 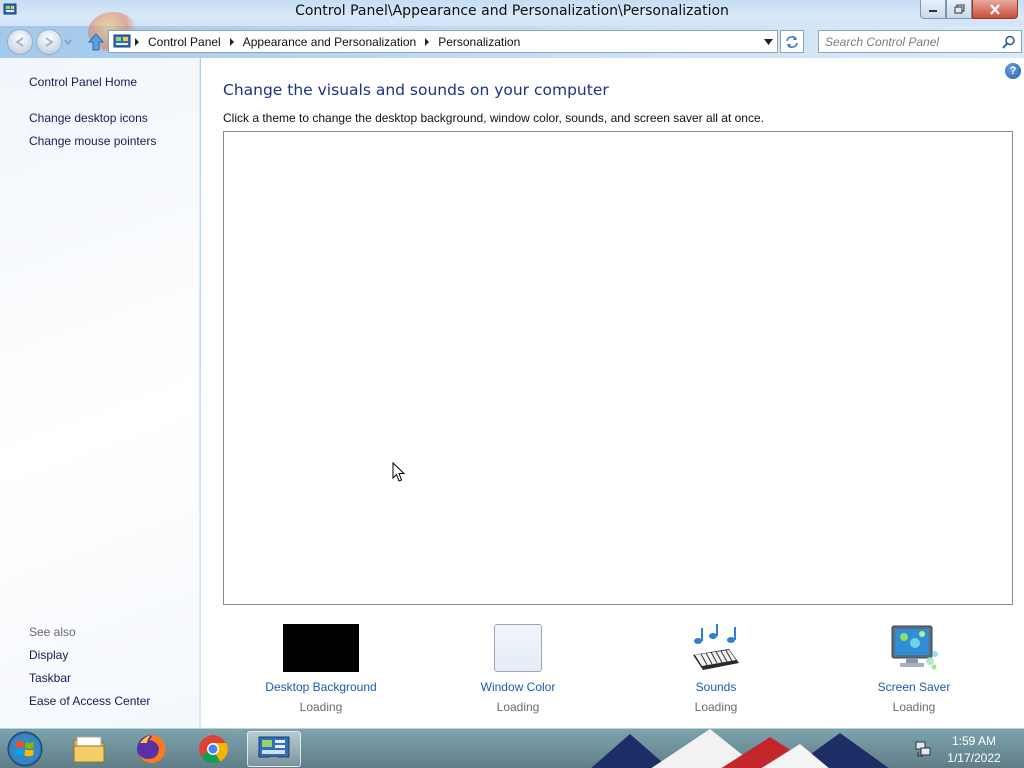 What do you see at coordinates (92, 141) in the screenshot?
I see `change-mouse-pointers-link: Change mouse pointers` at bounding box center [92, 141].